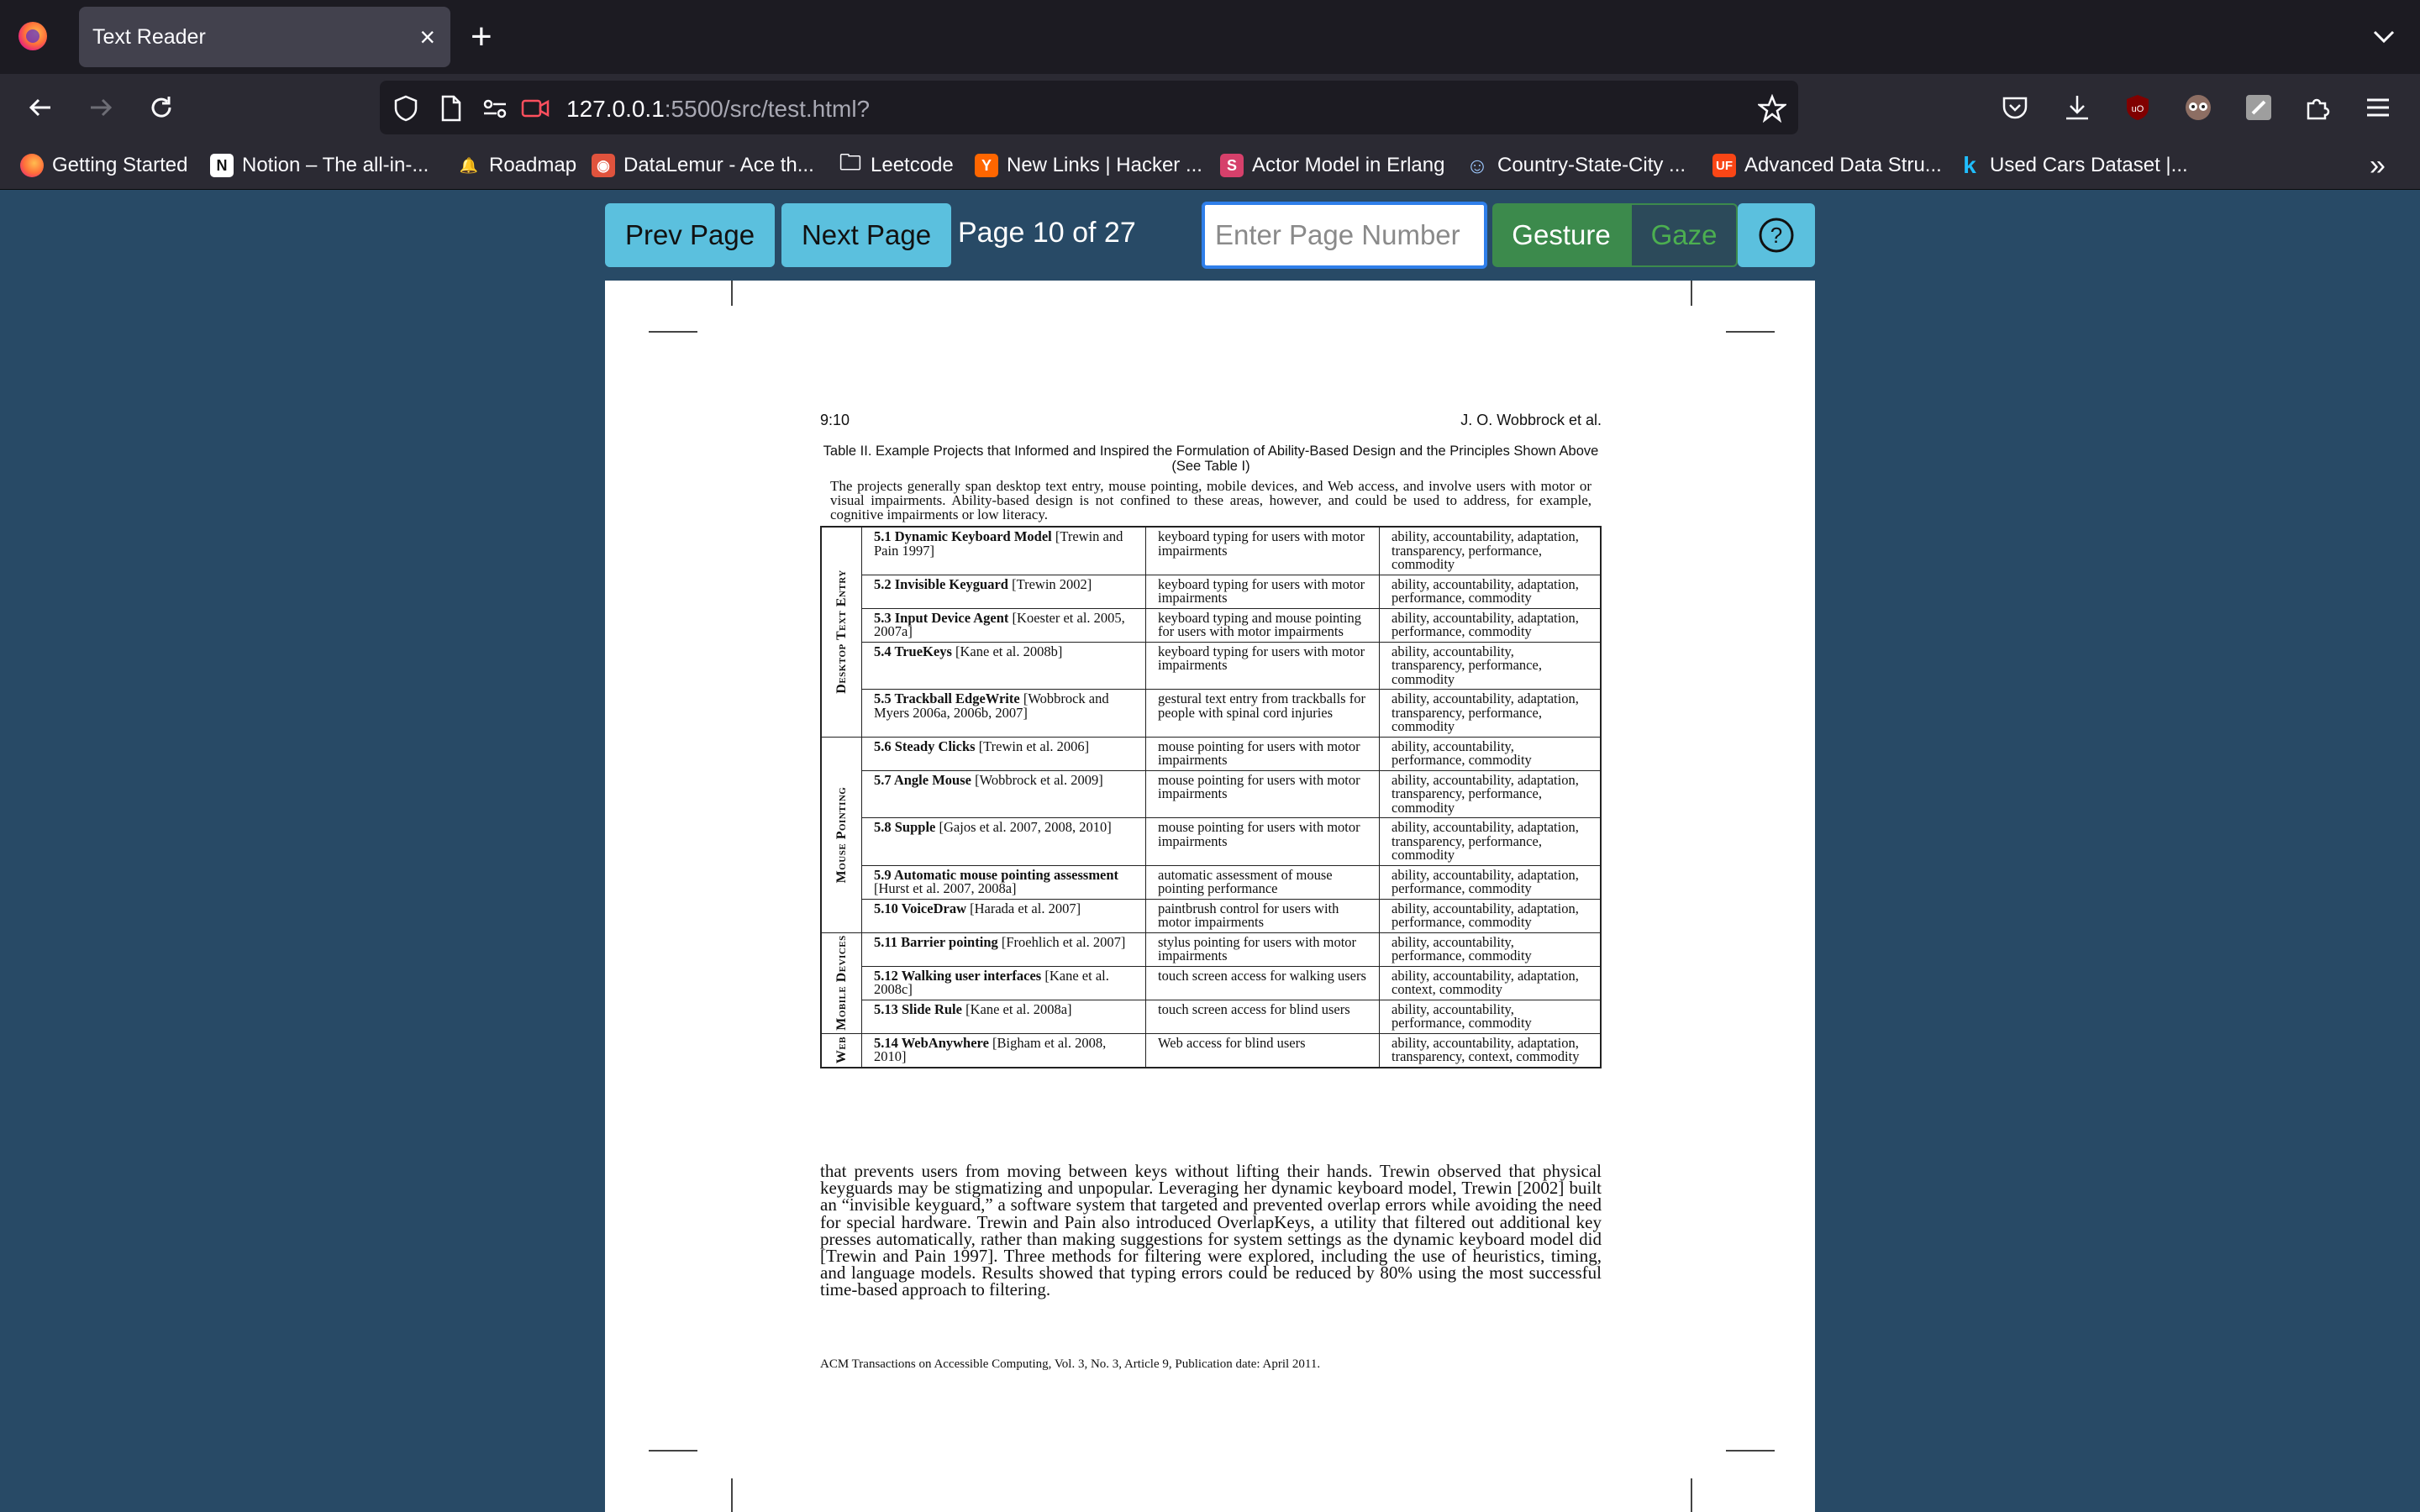 The height and width of the screenshot is (1512, 2420). I want to click on project-reference: [Trewin 2002], so click(1052, 583).